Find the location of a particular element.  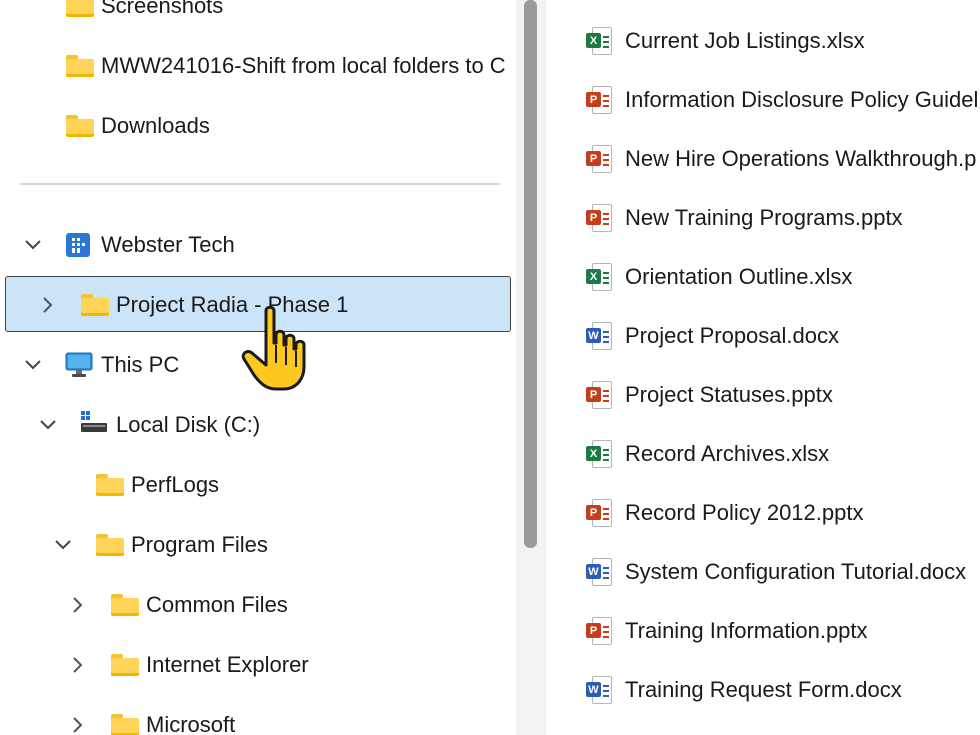

file-name: New Training Programs.pptx is located at coordinates (764, 217).